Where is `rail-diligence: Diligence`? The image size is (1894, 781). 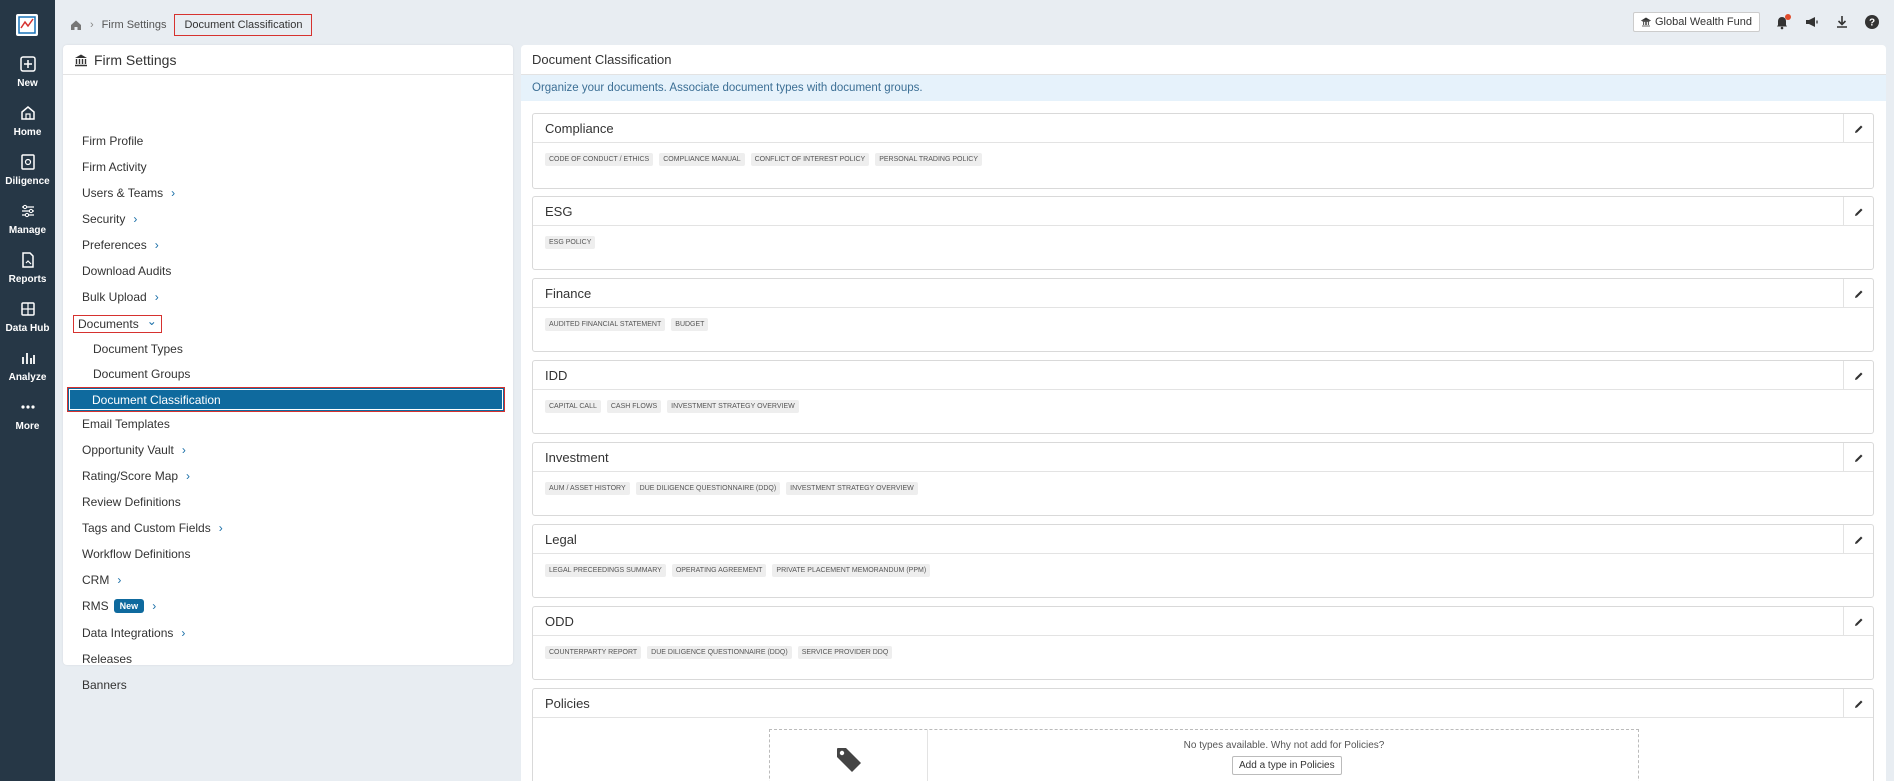
rail-diligence: Diligence is located at coordinates (27, 170).